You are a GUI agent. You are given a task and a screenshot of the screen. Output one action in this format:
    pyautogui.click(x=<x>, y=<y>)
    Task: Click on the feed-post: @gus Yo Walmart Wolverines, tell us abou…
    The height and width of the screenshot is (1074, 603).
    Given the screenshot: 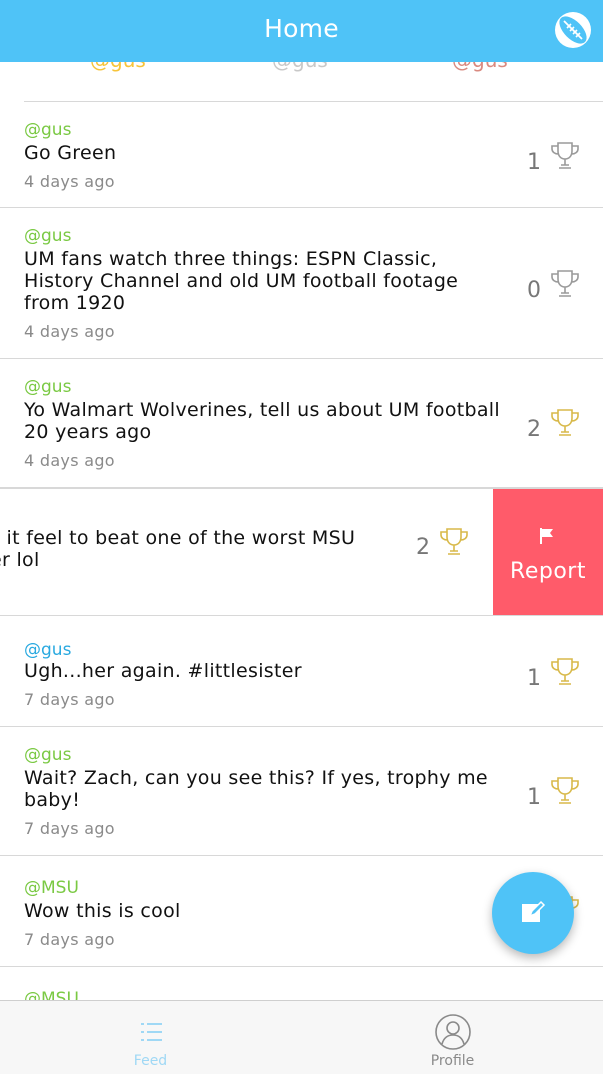 What is the action you would take?
    pyautogui.click(x=301, y=423)
    